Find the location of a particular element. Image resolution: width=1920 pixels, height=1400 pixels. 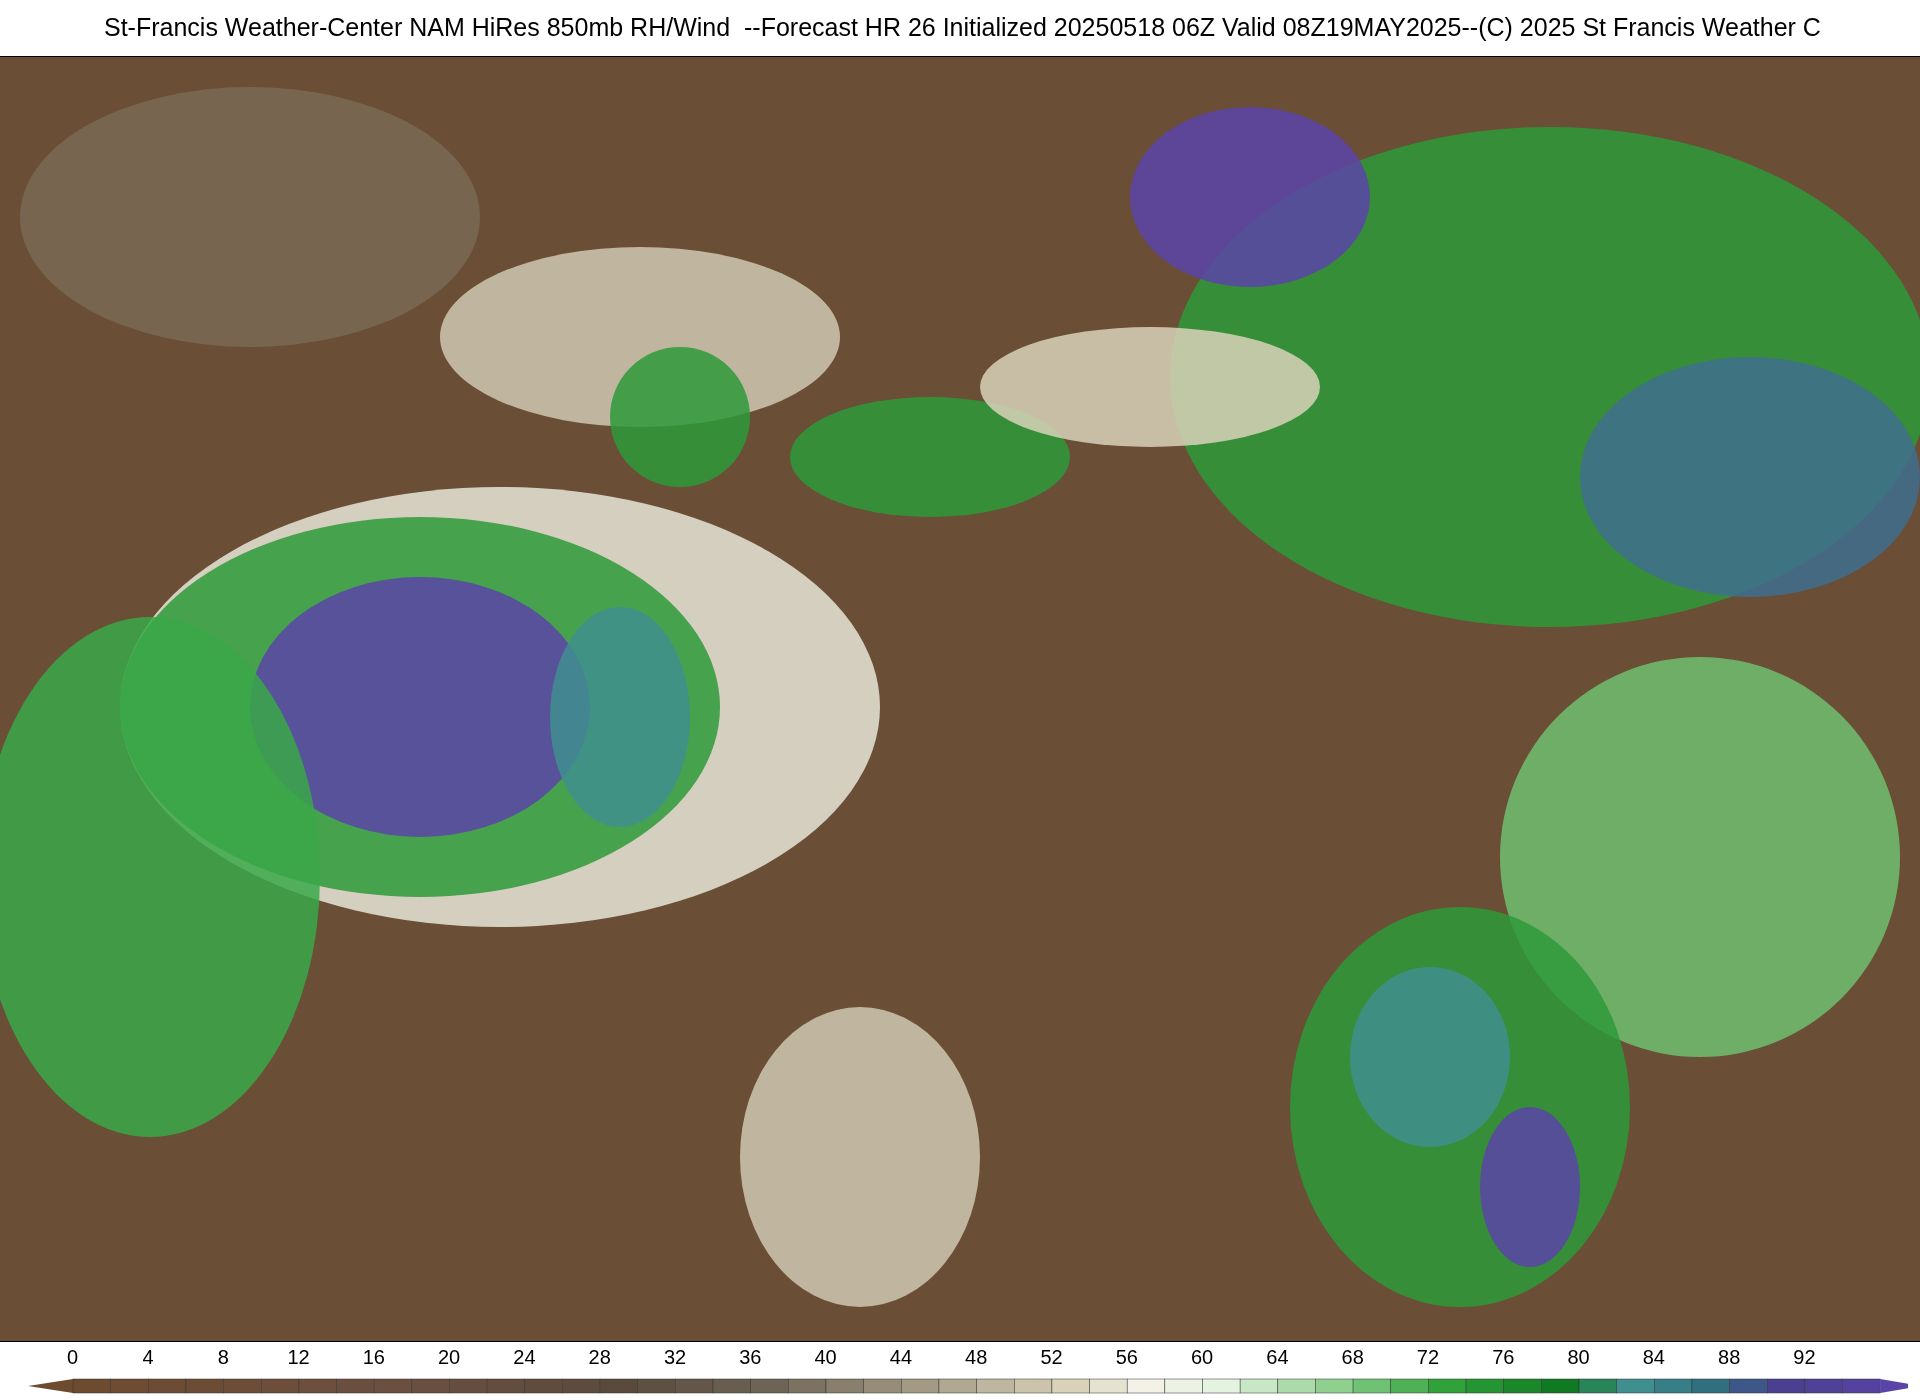

colorbar-tick-label: 88 is located at coordinates (1729, 1357).